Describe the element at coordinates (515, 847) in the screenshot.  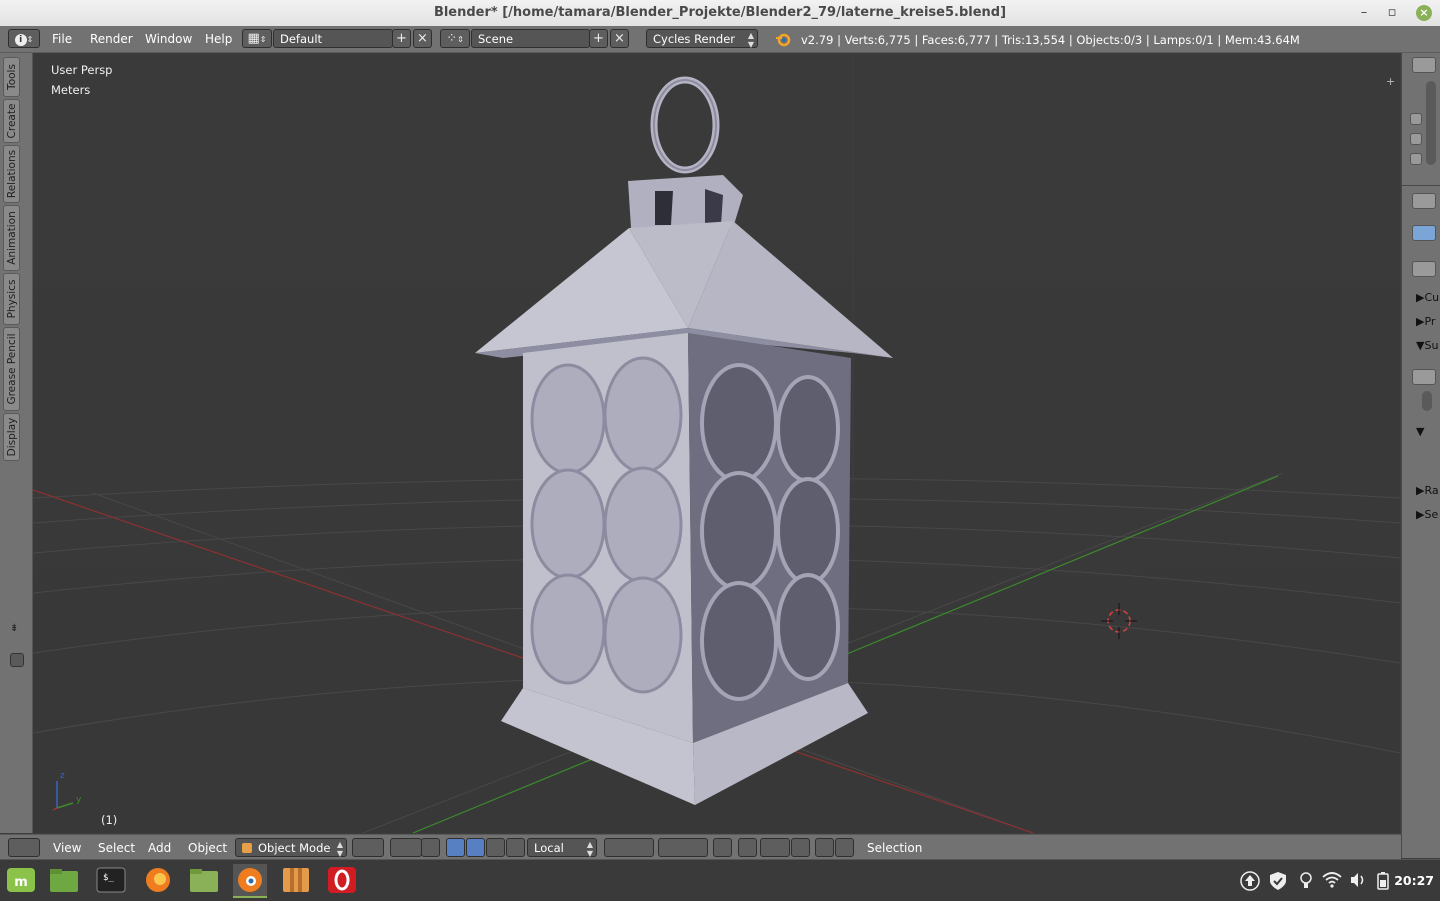
I see `transform-orientation-icon` at that location.